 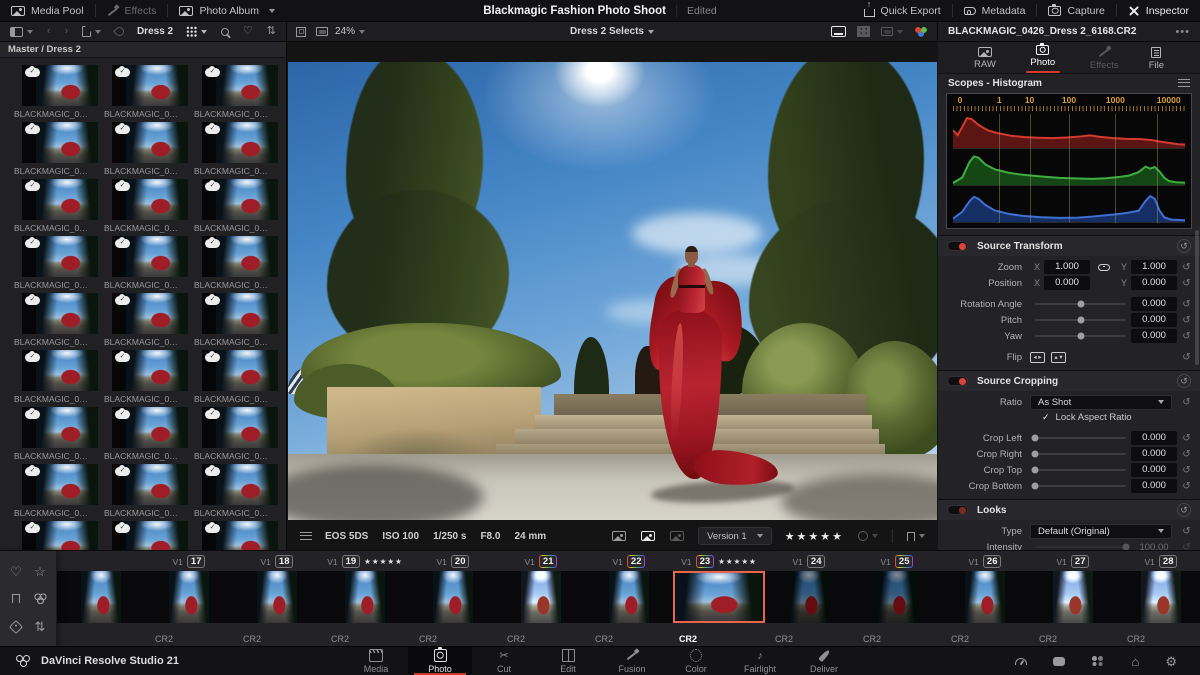 I want to click on favorites-filter-button: ♡, so click(x=248, y=31).